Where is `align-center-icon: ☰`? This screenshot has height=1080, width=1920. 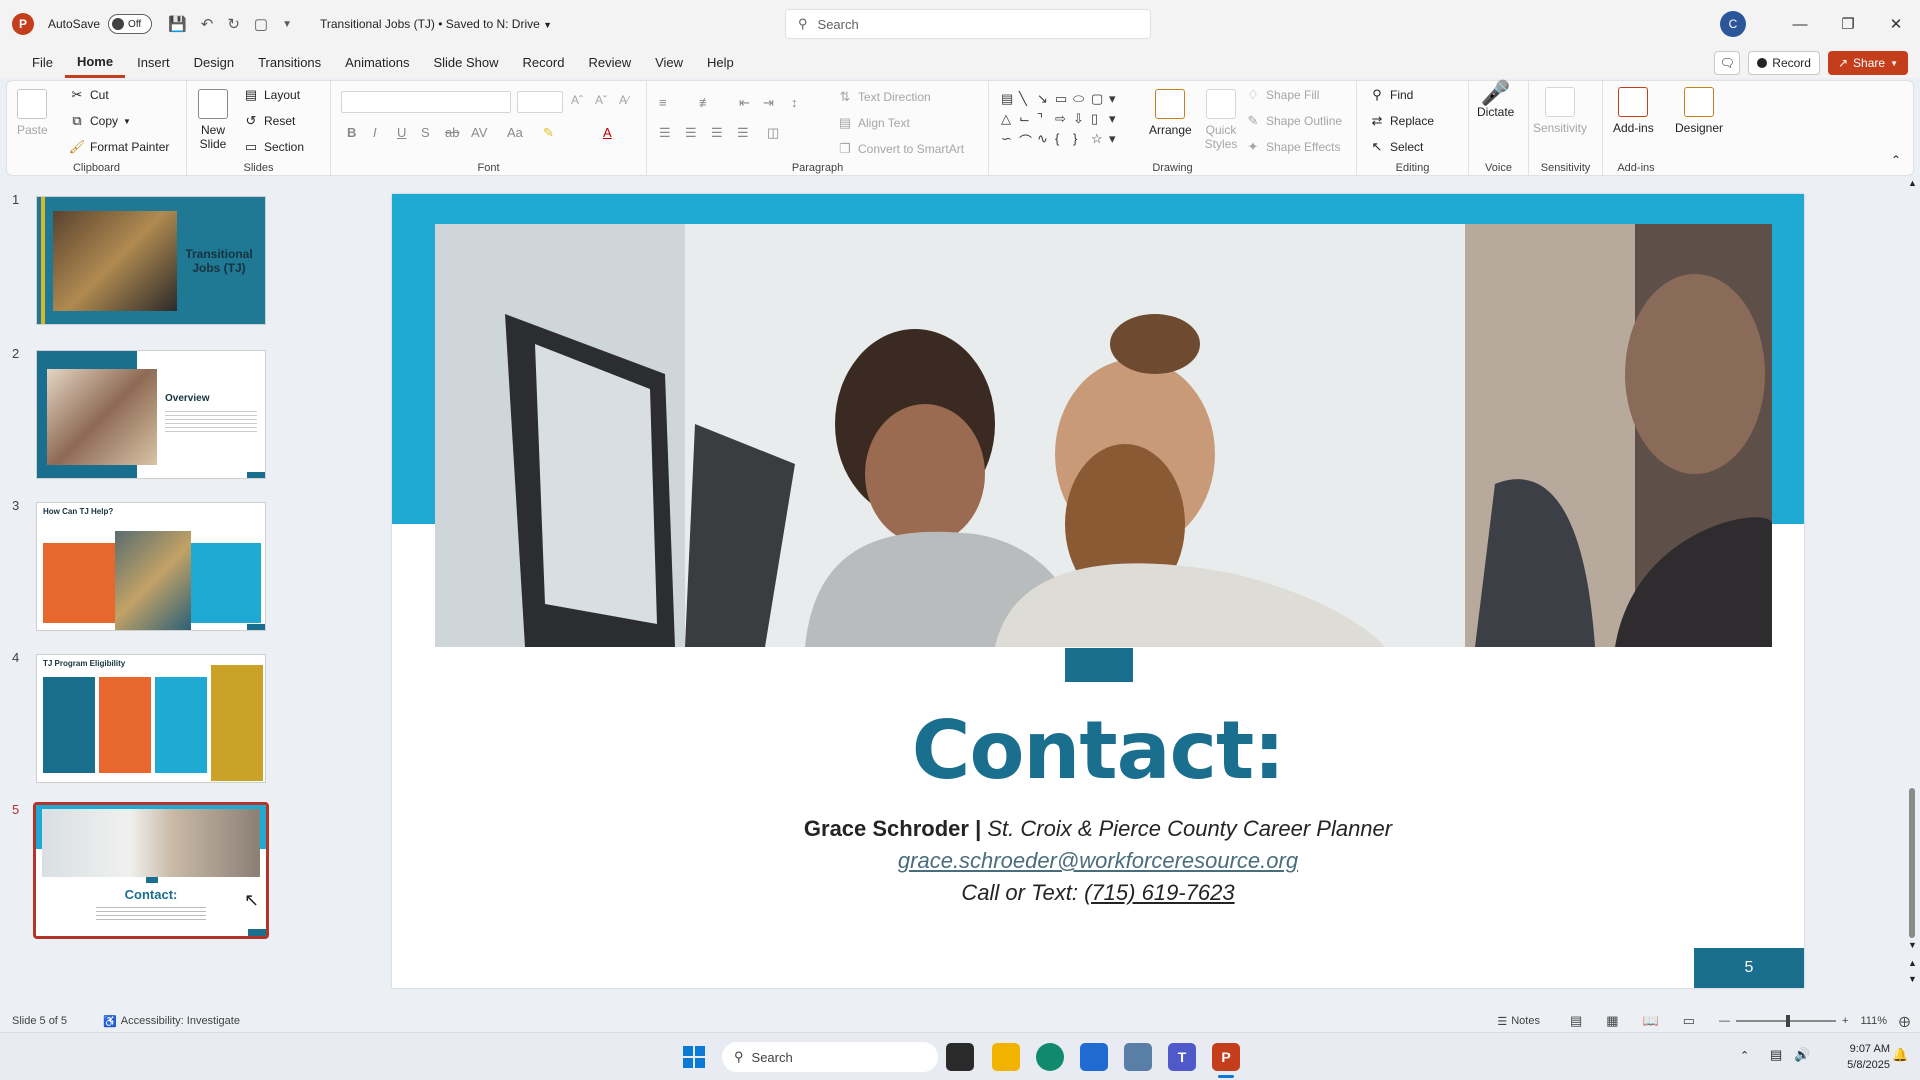 align-center-icon: ☰ is located at coordinates (691, 133).